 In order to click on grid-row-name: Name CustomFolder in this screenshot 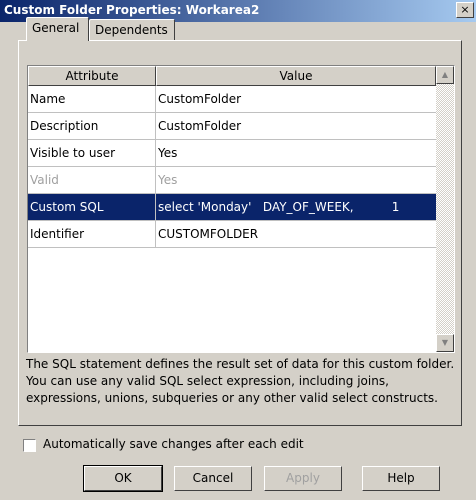, I will do `click(232, 99)`.